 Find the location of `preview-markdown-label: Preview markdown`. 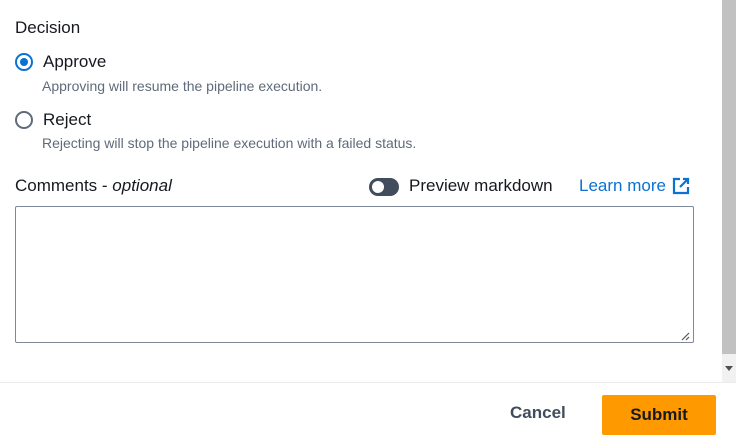

preview-markdown-label: Preview markdown is located at coordinates (481, 186).